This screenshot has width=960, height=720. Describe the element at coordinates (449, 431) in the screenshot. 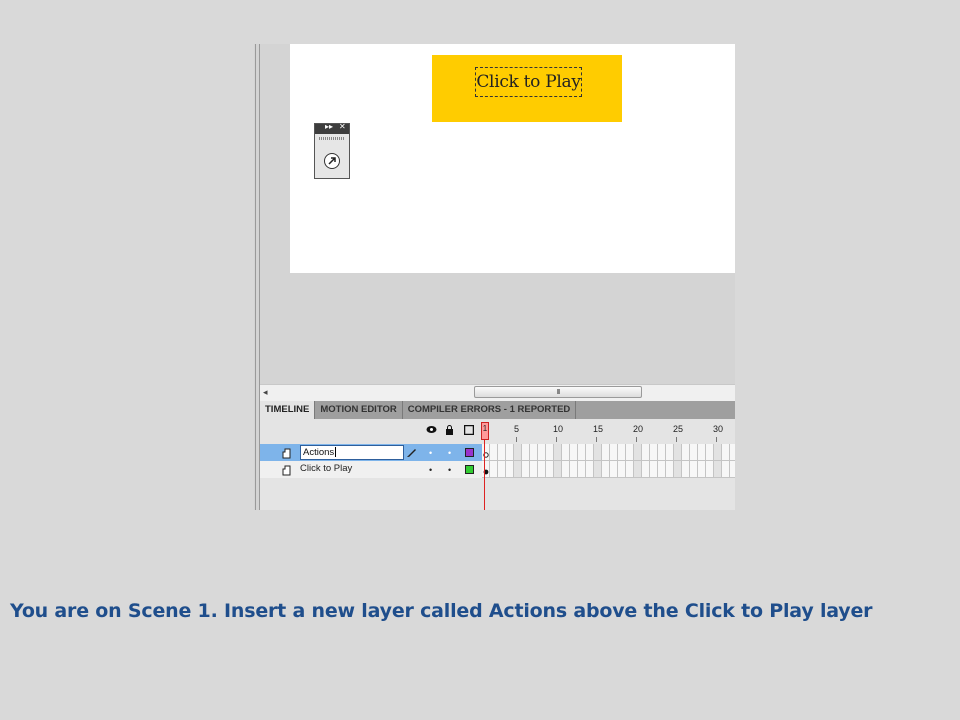

I see `lock-icon` at that location.